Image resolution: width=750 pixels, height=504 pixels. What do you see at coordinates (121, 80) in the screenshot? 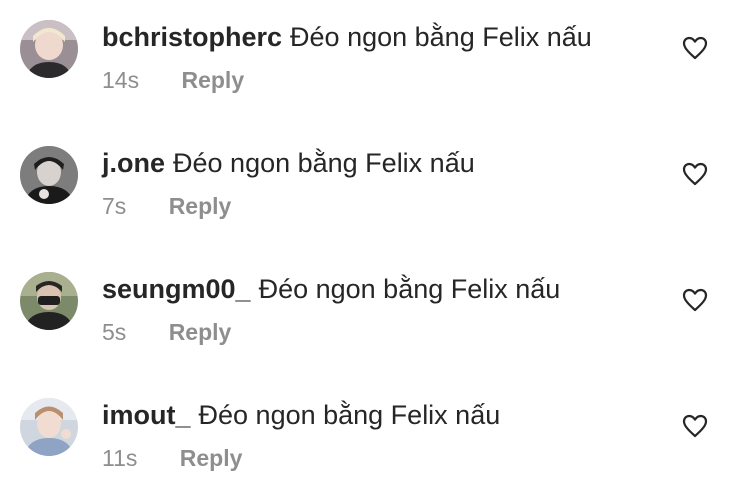
I see `timestamp: 14s` at bounding box center [121, 80].